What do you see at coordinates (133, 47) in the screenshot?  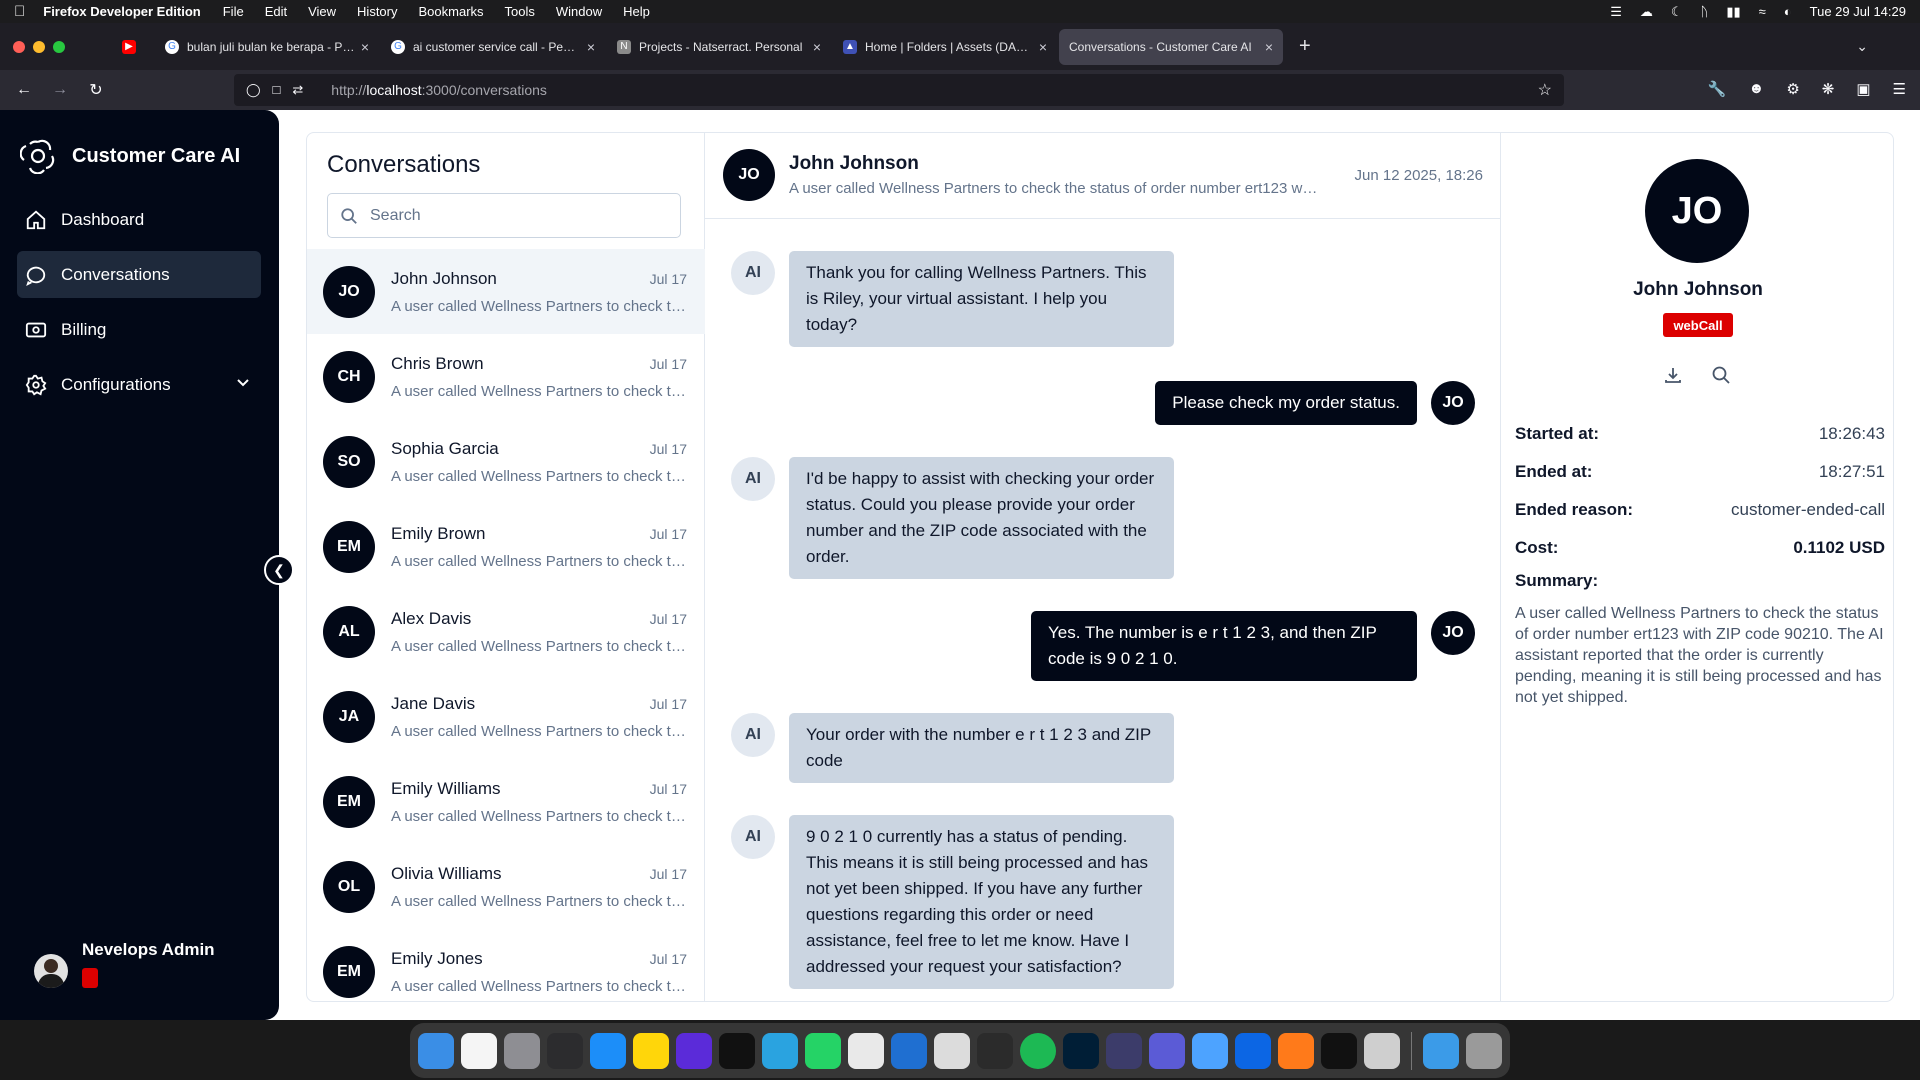 I see `tab-pinned-youtube: ▶` at bounding box center [133, 47].